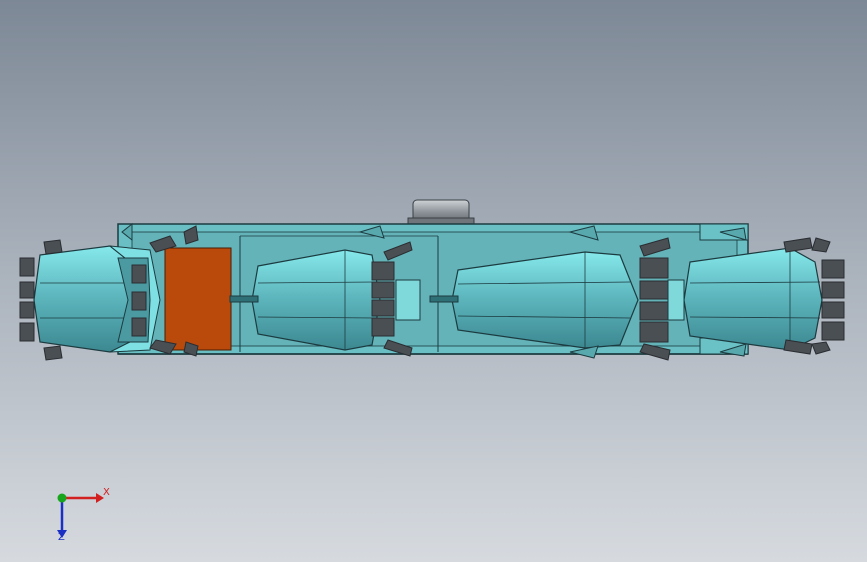  Describe the element at coordinates (62, 498) in the screenshot. I see `y-axis-dot` at that location.